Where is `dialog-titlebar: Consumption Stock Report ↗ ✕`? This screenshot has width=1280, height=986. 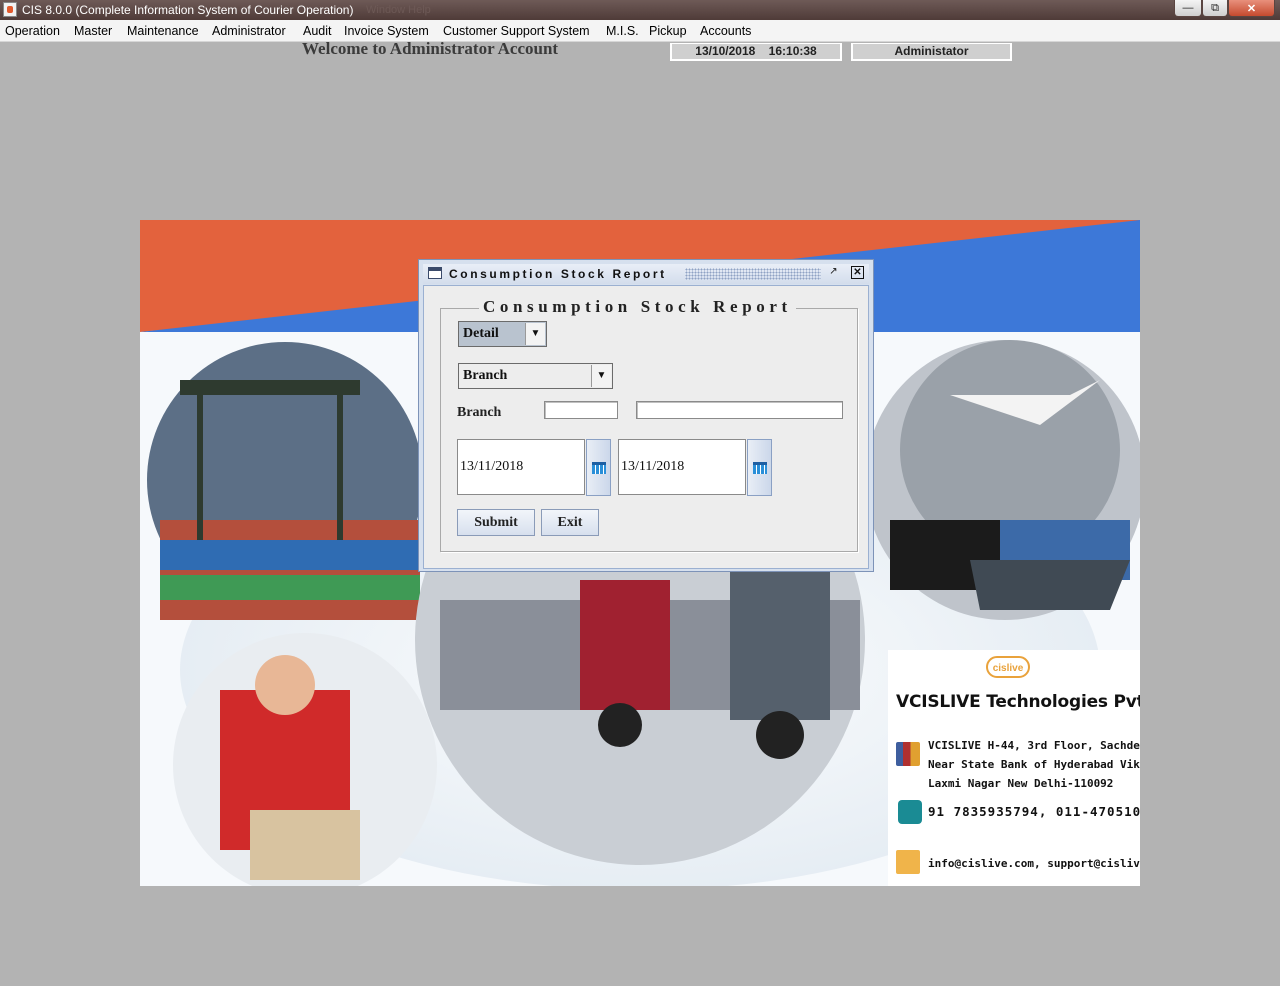
dialog-titlebar: Consumption Stock Report ↗ ✕ is located at coordinates (646, 274).